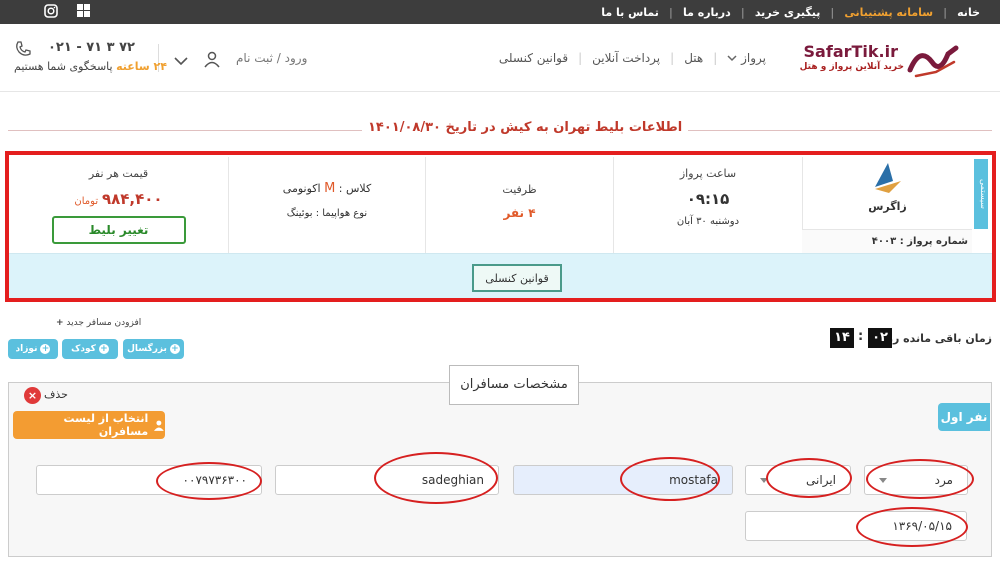  Describe the element at coordinates (23, 50) in the screenshot. I see `phone-icon` at that location.